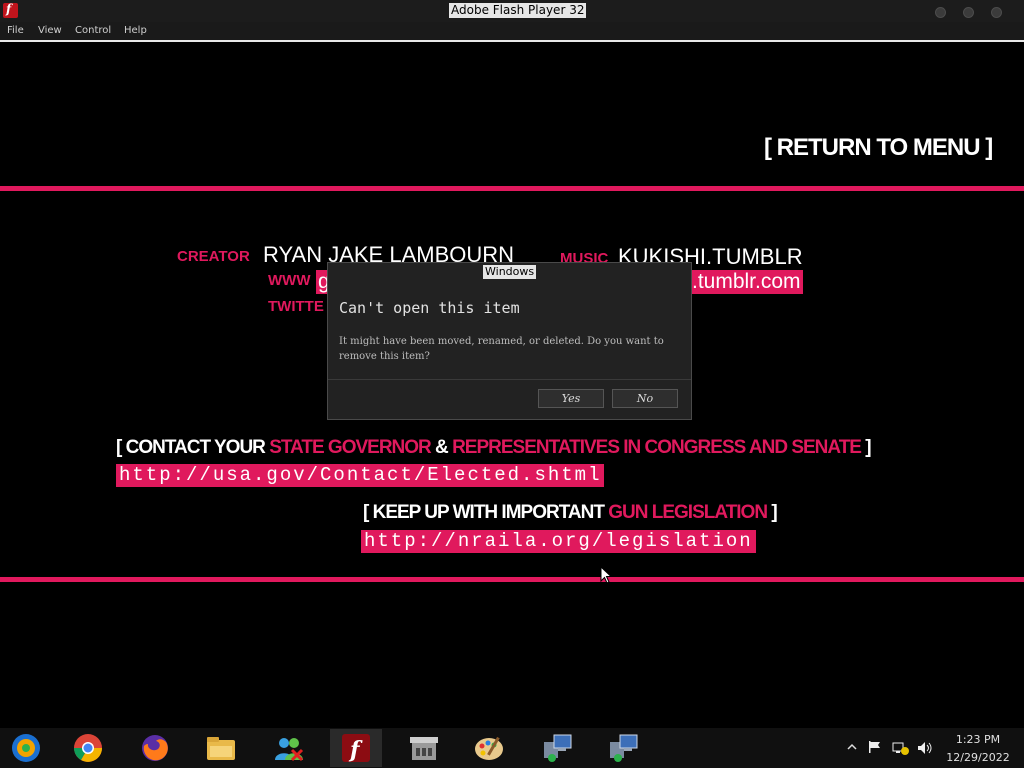  What do you see at coordinates (901, 748) in the screenshot?
I see `network-icon` at bounding box center [901, 748].